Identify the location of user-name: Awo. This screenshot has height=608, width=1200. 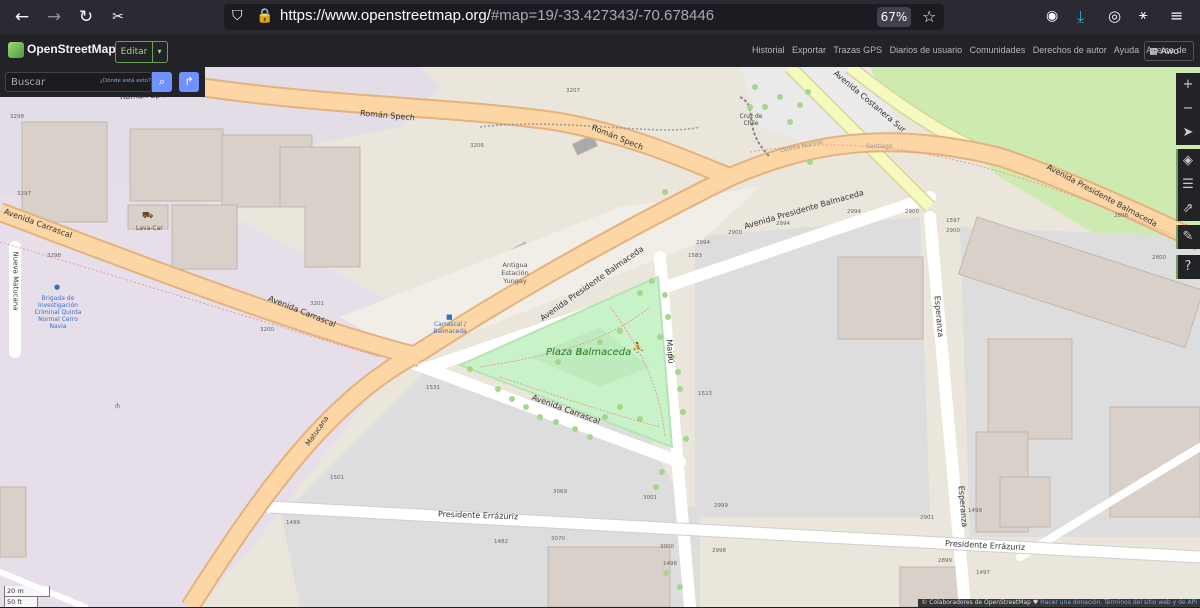
(1170, 52).